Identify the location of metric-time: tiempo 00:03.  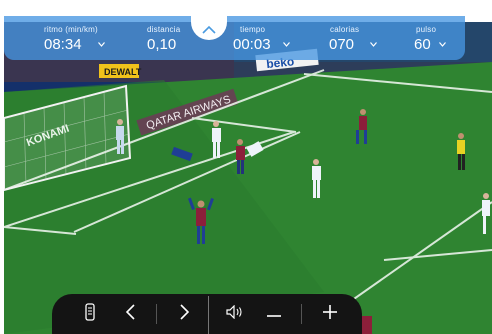
(268, 38).